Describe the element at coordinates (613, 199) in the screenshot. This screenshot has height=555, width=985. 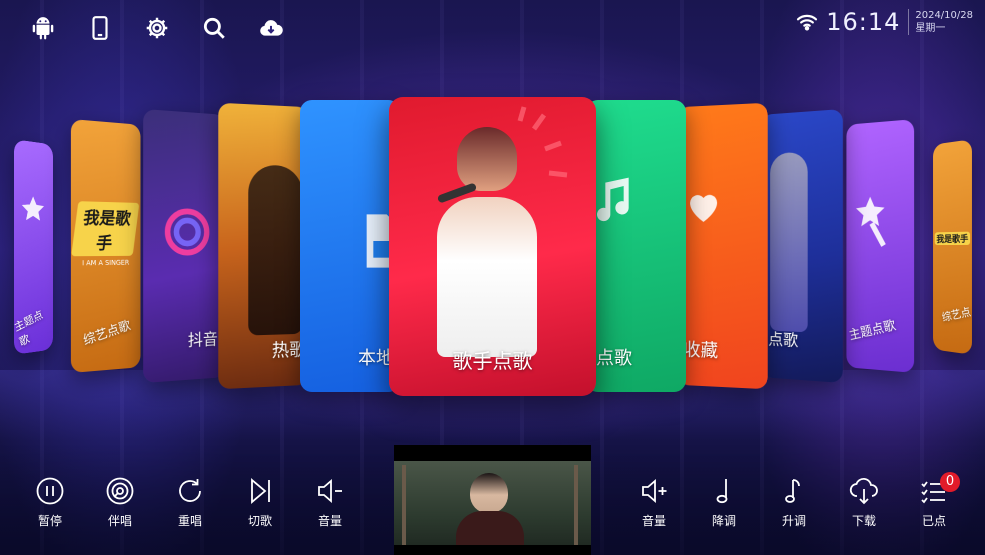
I see `music-note-icon` at that location.